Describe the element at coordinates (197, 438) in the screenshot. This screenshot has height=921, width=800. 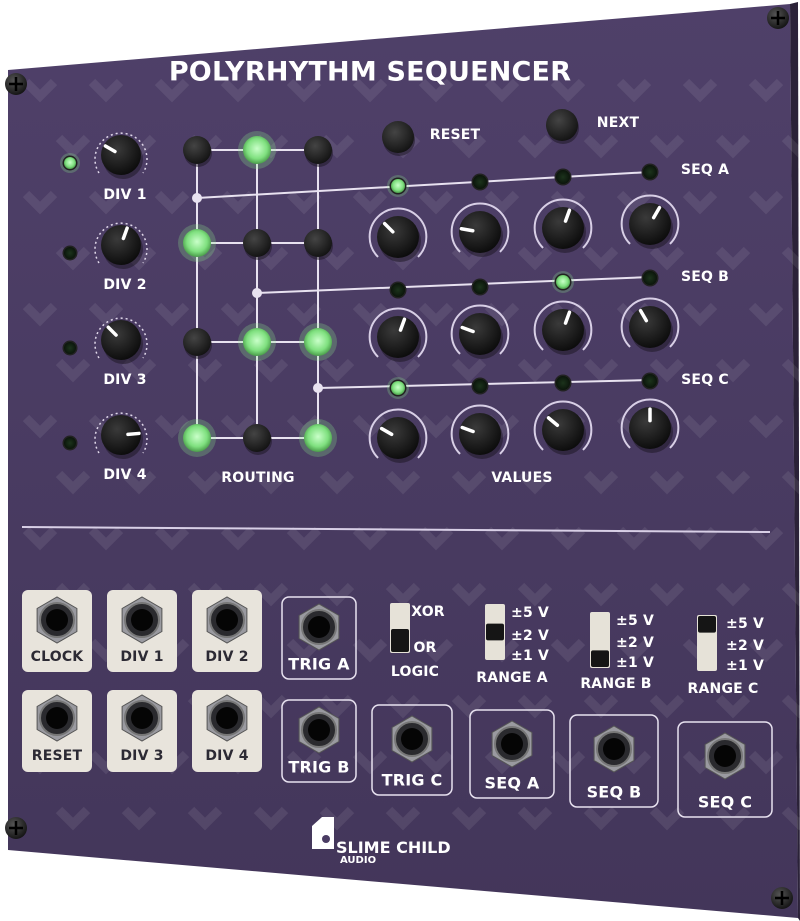
I see `routing-button-r4-c1` at that location.